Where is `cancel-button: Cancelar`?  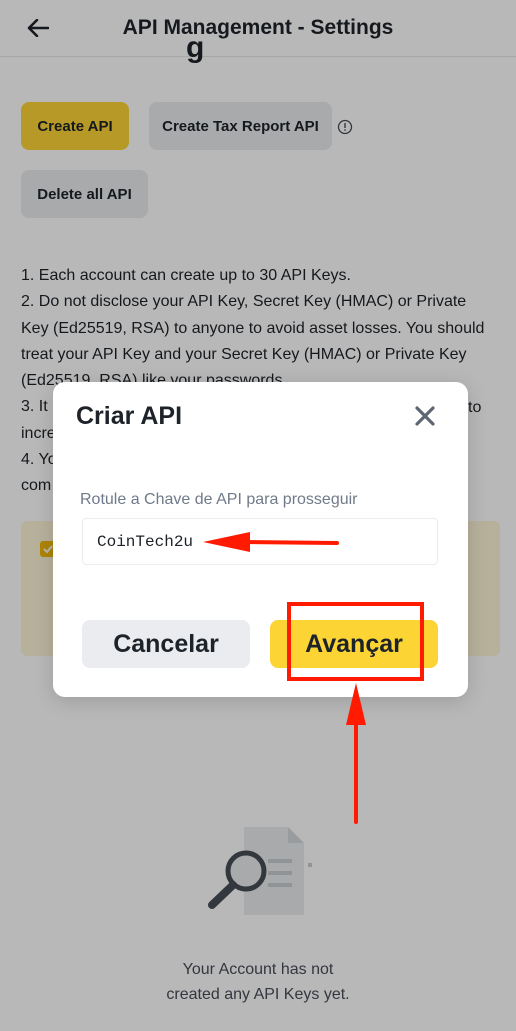
cancel-button: Cancelar is located at coordinates (166, 644).